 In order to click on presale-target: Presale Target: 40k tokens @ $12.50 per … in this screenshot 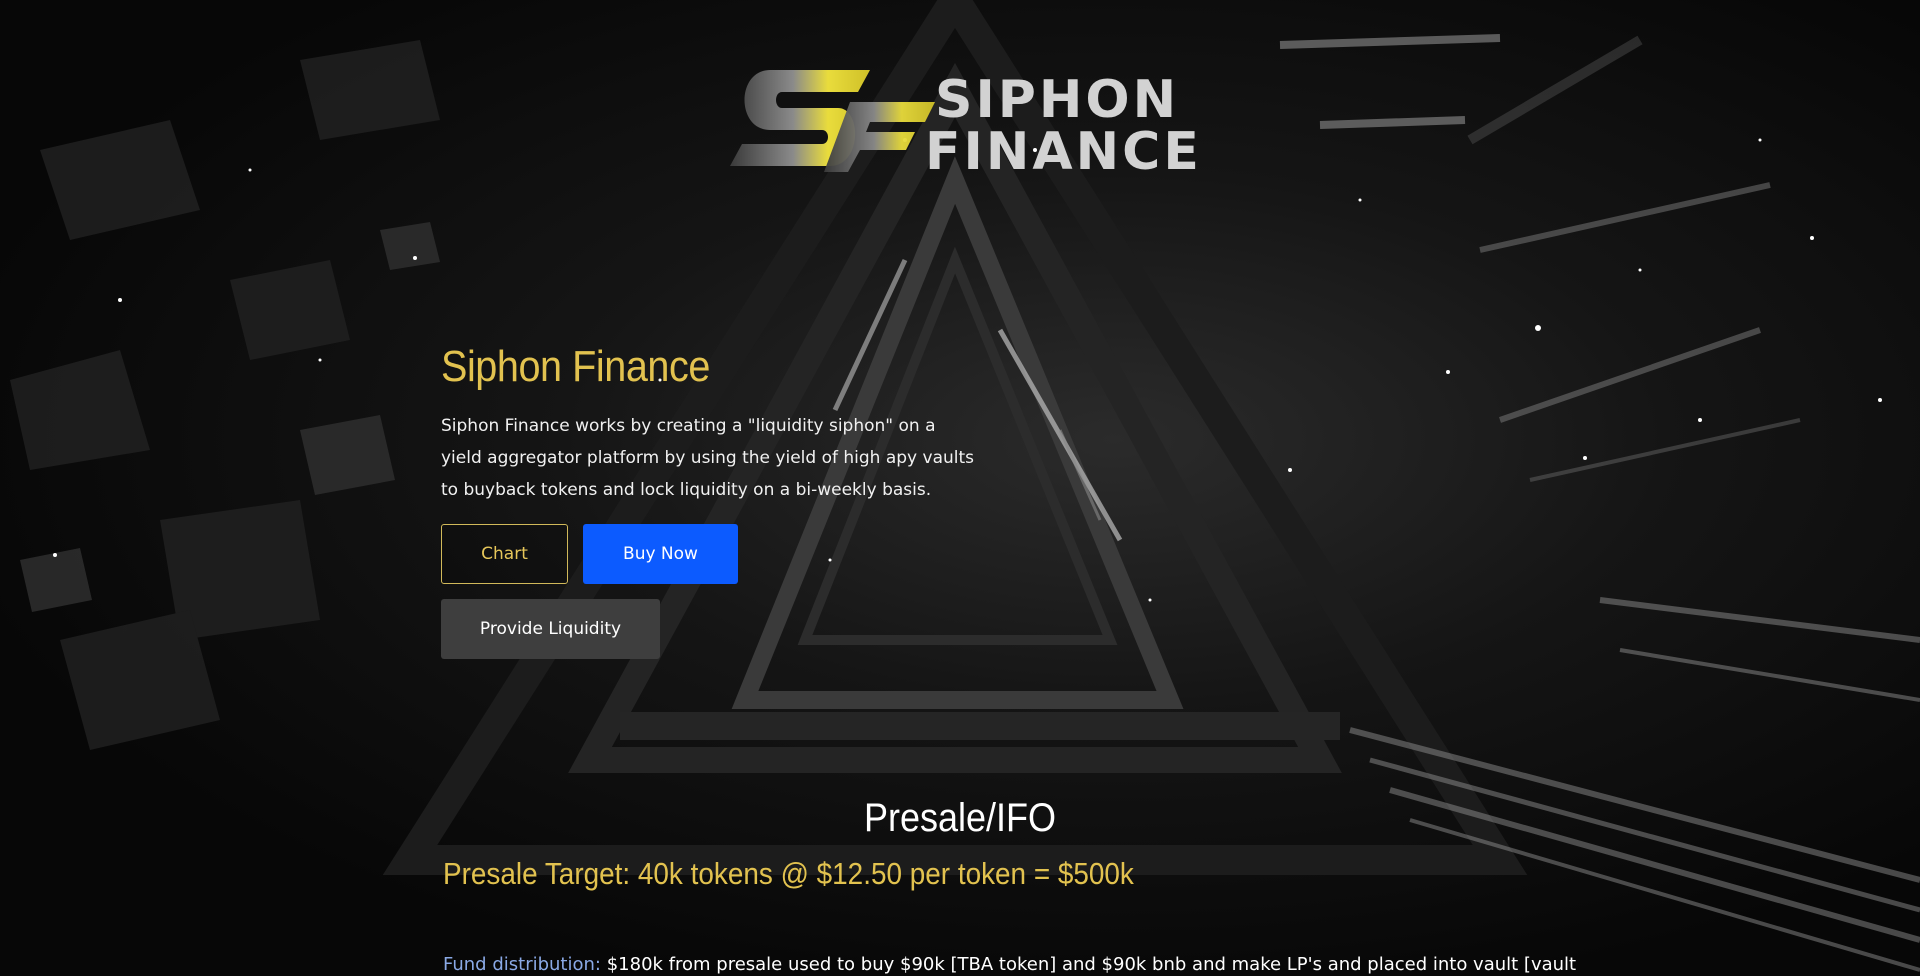, I will do `click(788, 873)`.